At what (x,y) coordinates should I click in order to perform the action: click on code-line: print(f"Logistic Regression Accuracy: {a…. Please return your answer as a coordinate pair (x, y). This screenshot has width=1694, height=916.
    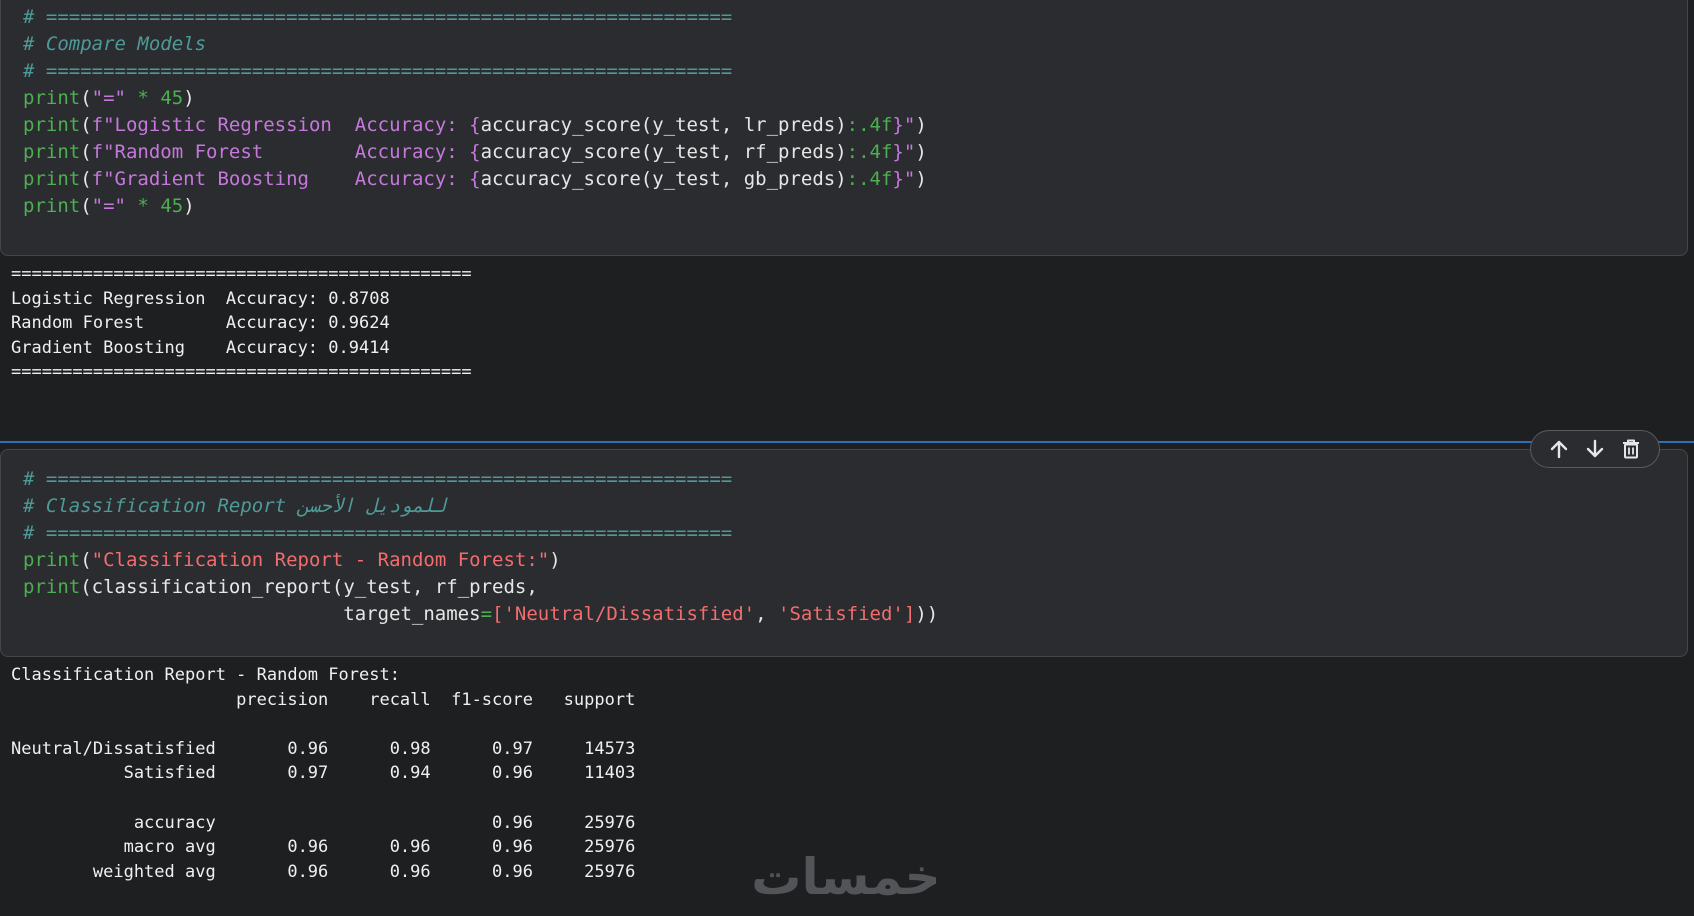
    Looking at the image, I should click on (475, 125).